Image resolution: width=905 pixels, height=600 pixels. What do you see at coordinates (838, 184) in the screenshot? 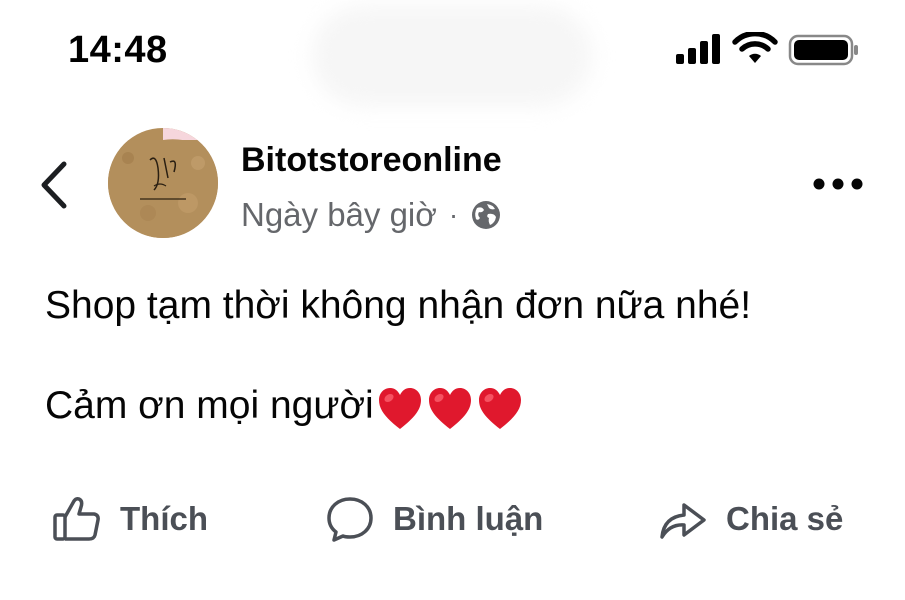
I see `more-options-icon` at bounding box center [838, 184].